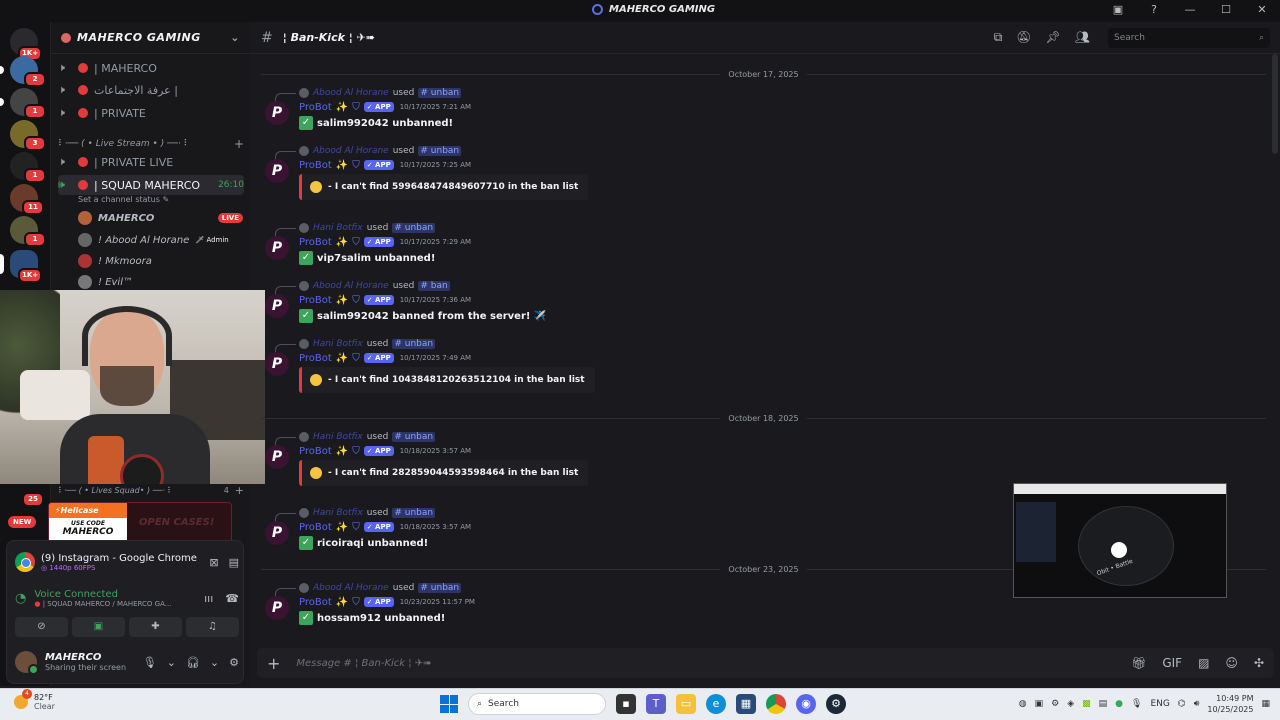 The image size is (1280, 720). I want to click on mute-bell-icon: 🔕︎, so click(1023, 37).